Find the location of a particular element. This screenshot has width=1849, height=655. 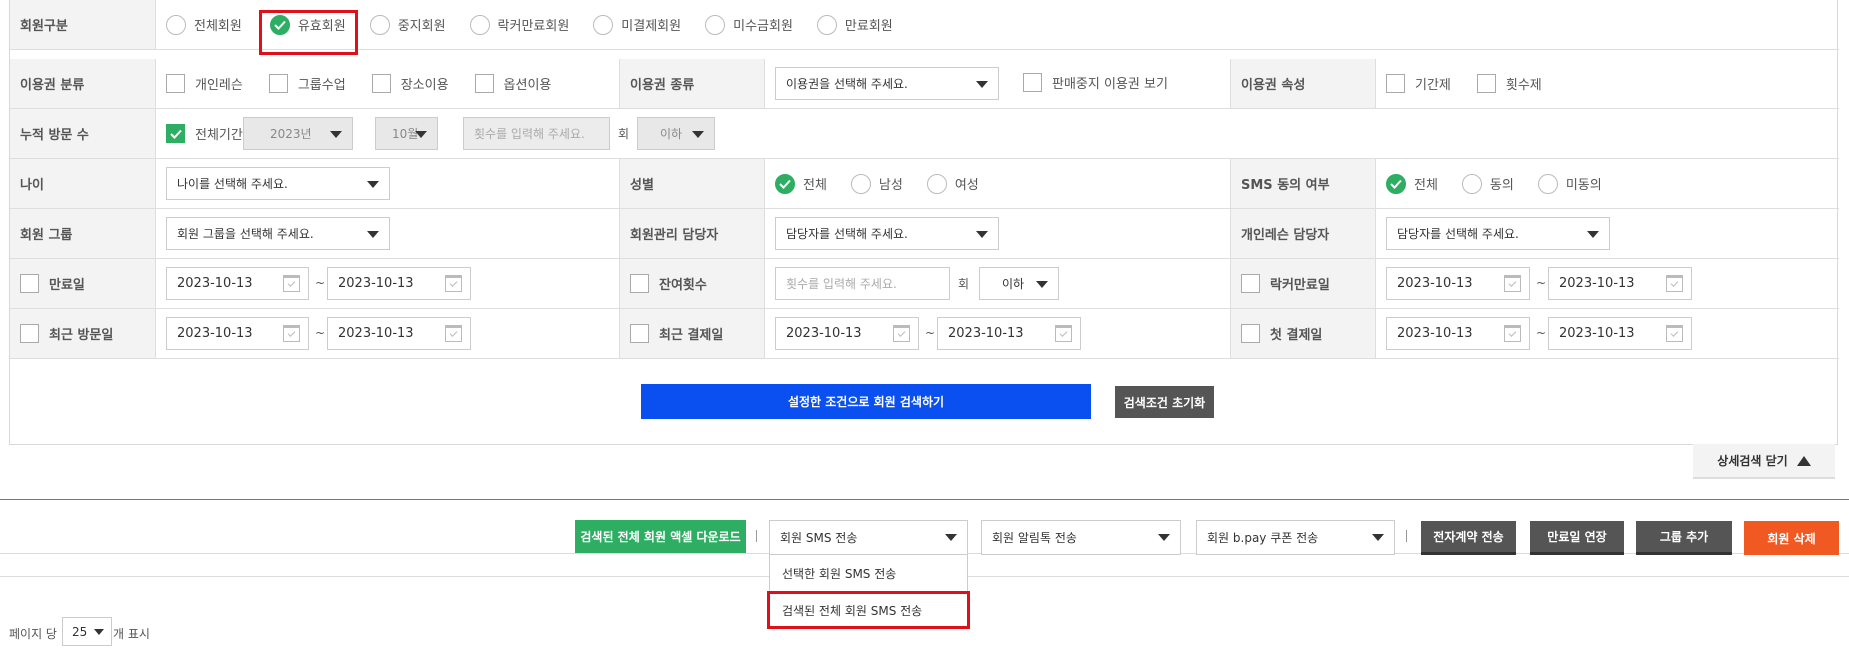

ticket-type-cell: 이용권을 선택해 주세요. 판매중지 이용권 보기 is located at coordinates (997, 83).